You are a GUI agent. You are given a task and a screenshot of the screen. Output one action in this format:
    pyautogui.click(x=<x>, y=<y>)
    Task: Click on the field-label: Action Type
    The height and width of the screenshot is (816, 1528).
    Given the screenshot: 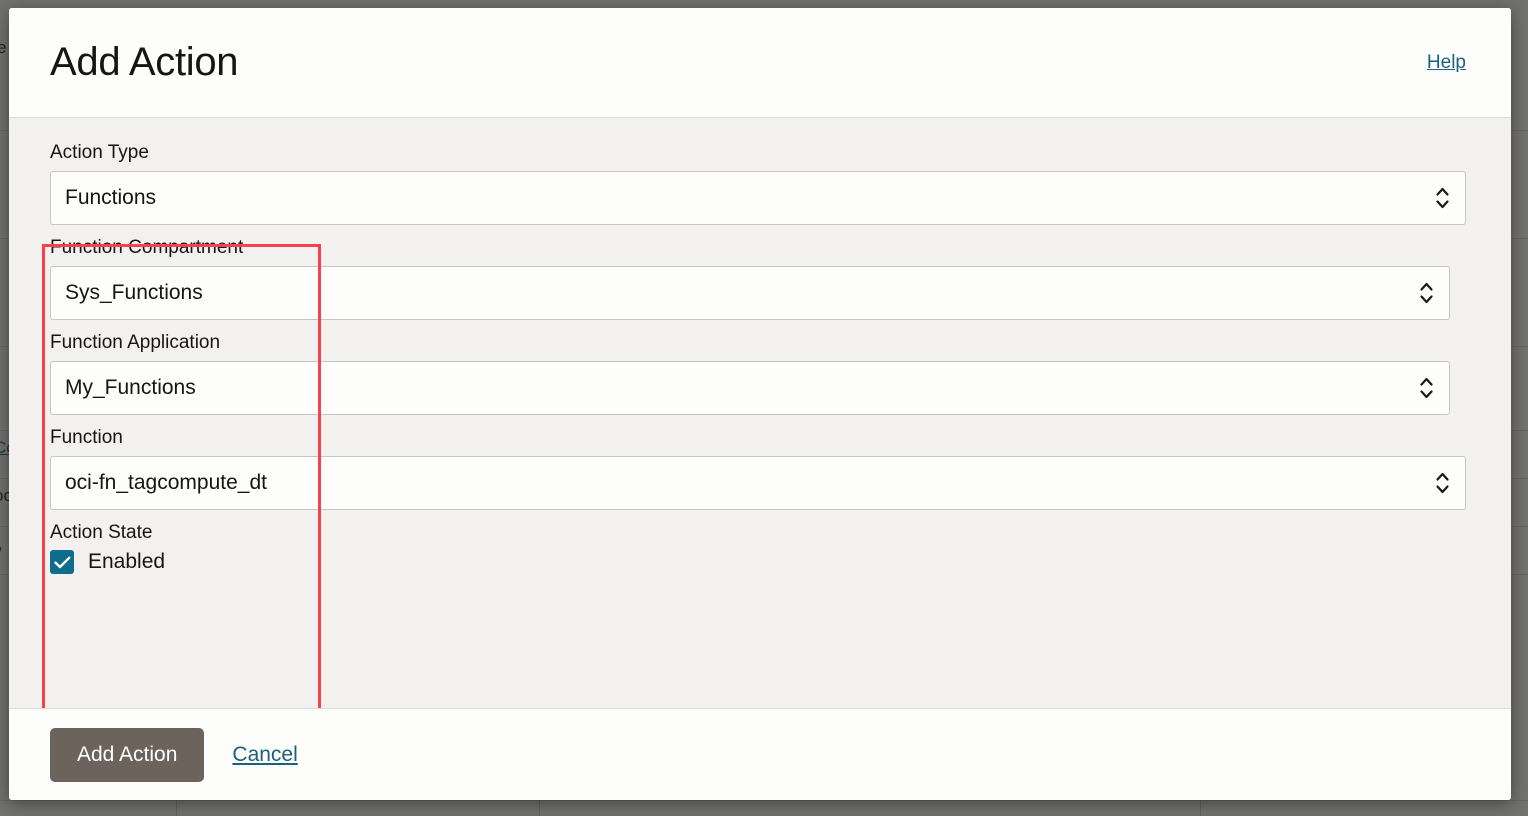 What is the action you would take?
    pyautogui.click(x=99, y=152)
    